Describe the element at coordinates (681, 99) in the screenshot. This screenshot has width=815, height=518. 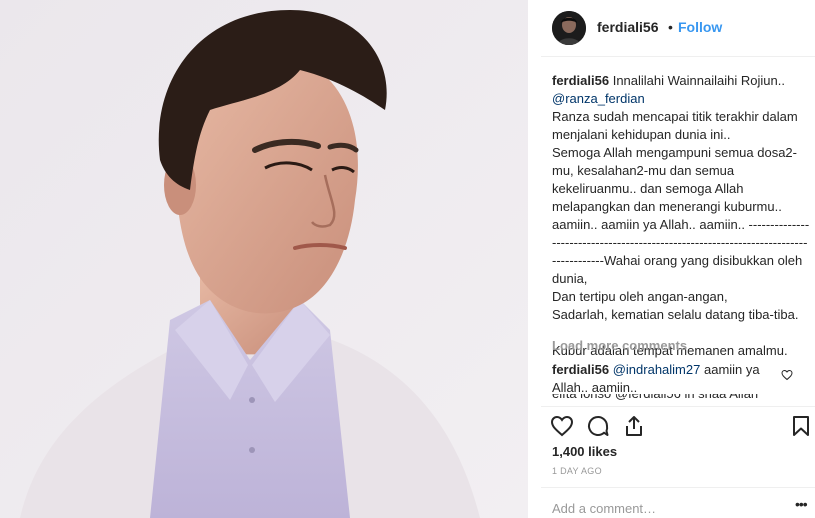
I see `caption-mention-line: @ranza_ferdian` at that location.